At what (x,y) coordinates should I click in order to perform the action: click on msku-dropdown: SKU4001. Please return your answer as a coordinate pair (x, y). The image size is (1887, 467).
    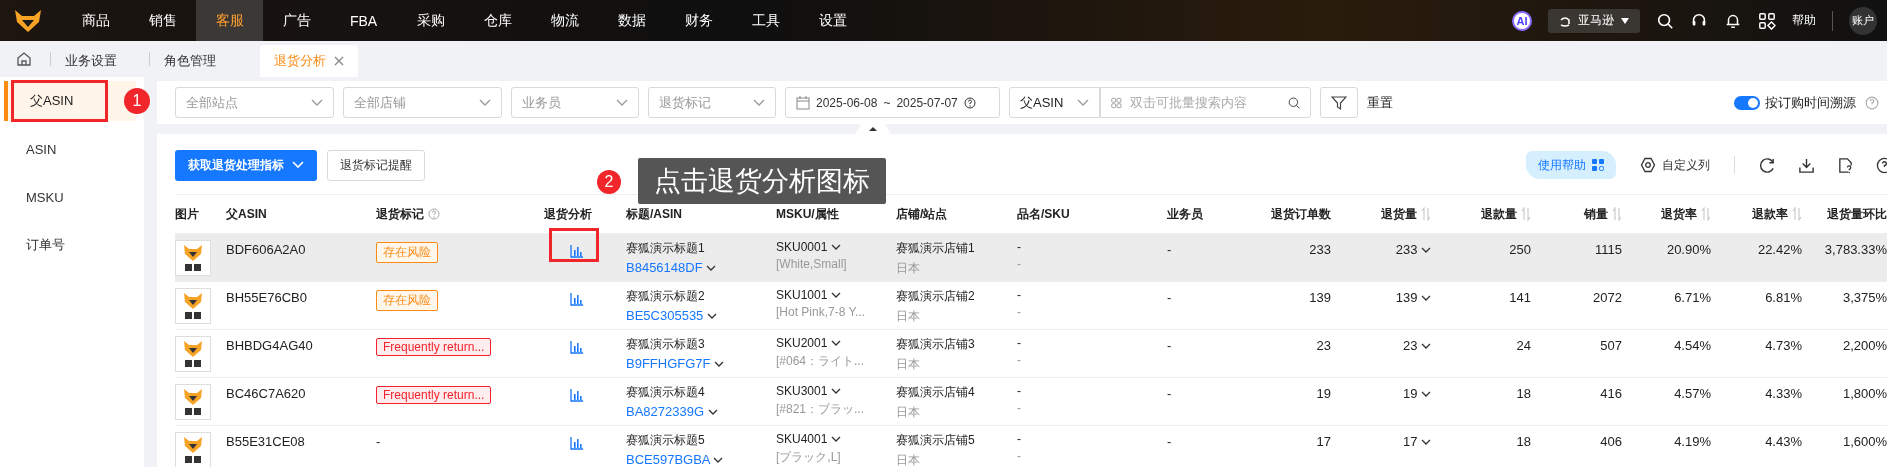
    Looking at the image, I should click on (808, 439).